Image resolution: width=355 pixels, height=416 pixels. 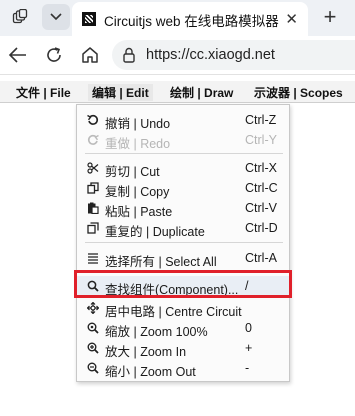 What do you see at coordinates (93, 208) in the screenshot?
I see `paste-icon` at bounding box center [93, 208].